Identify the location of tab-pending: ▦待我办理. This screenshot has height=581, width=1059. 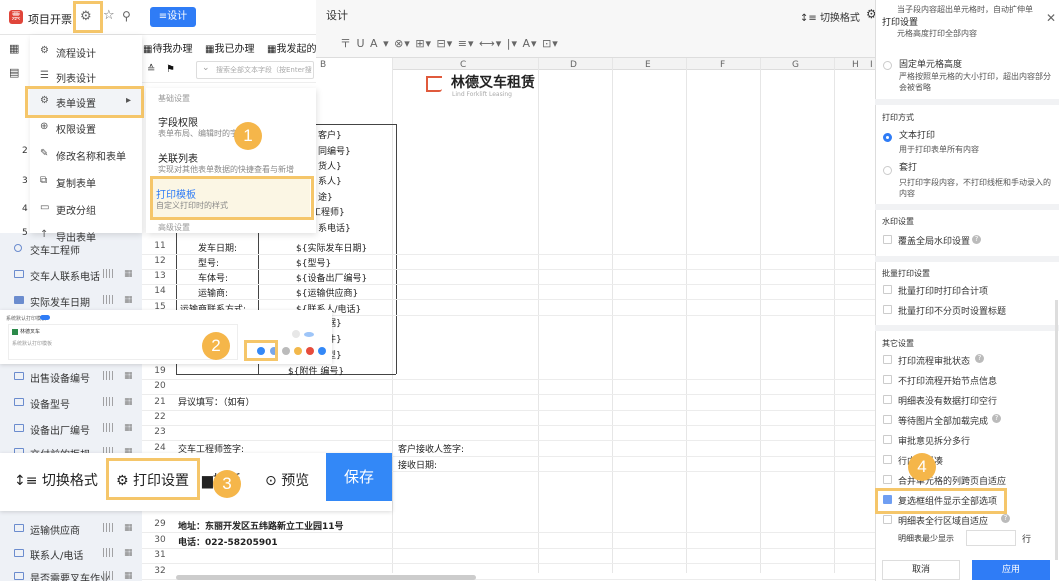
(167, 47).